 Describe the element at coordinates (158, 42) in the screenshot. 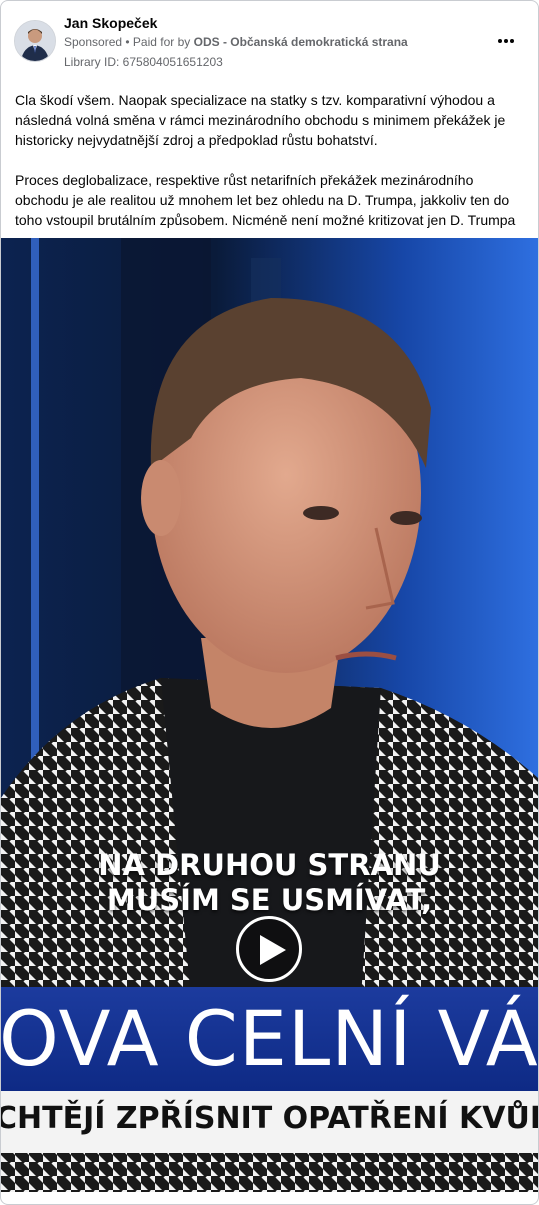

I see `paid-prefix: • Paid for by` at that location.